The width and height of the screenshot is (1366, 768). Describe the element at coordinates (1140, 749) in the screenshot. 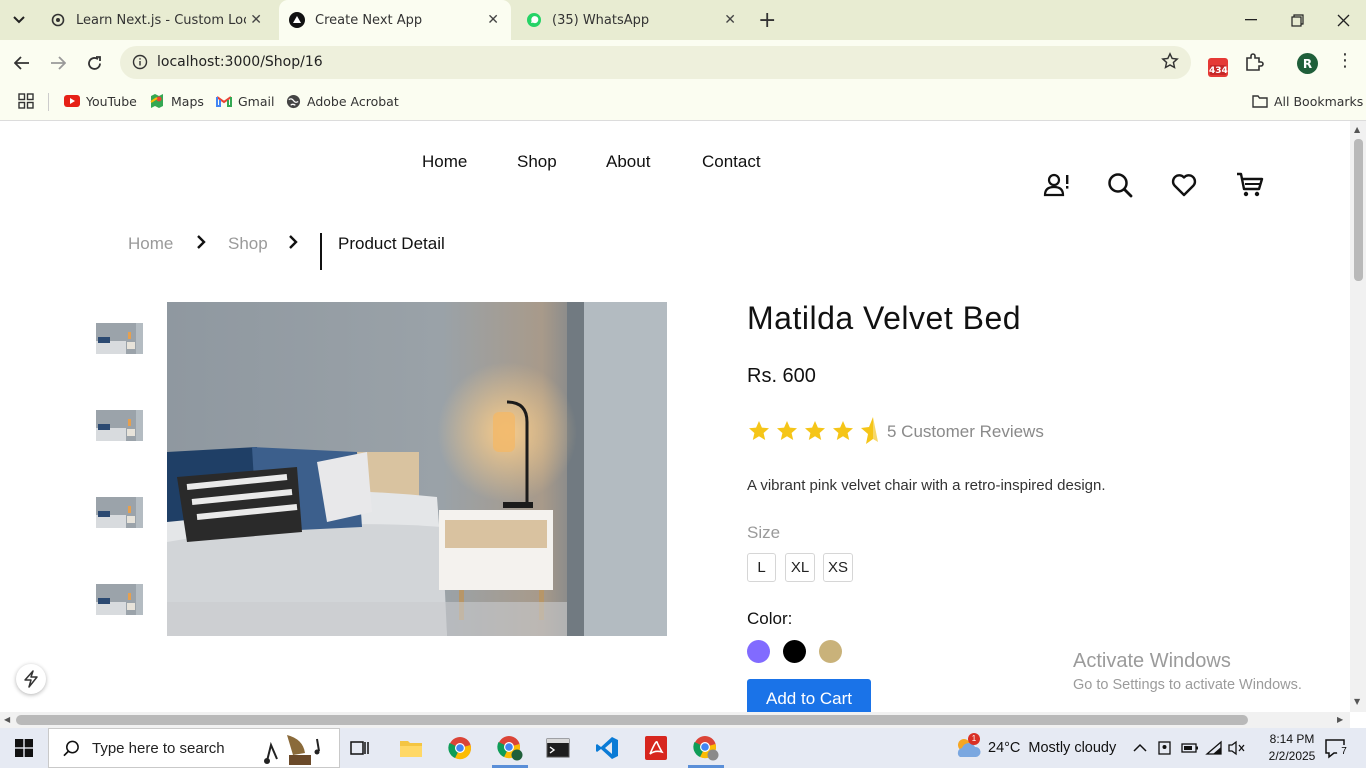

I see `chevron-up-icon` at that location.